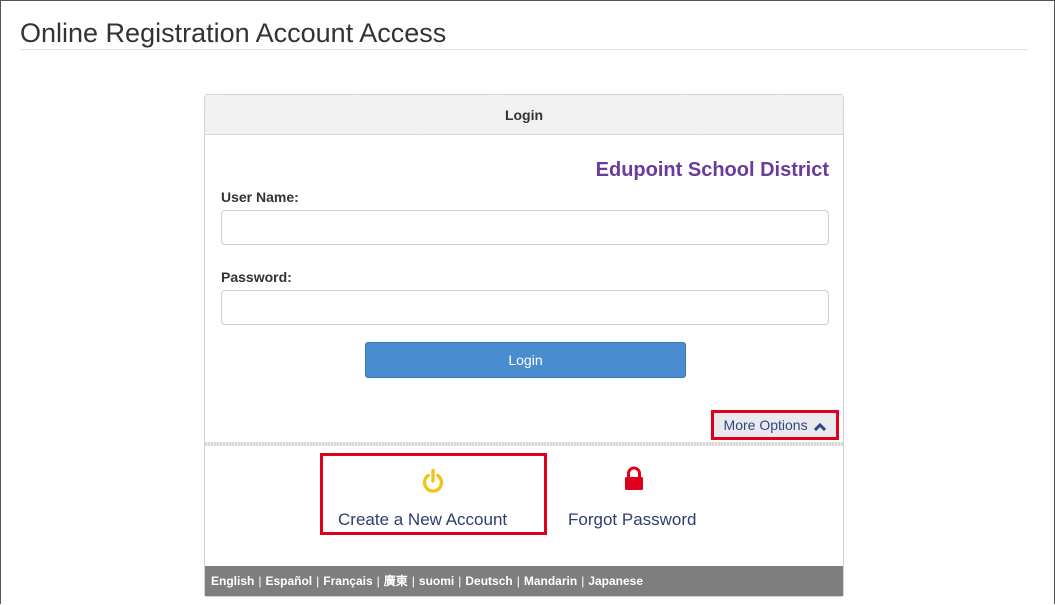 The height and width of the screenshot is (605, 1055). Describe the element at coordinates (256, 277) in the screenshot. I see `password-label: Password:` at that location.